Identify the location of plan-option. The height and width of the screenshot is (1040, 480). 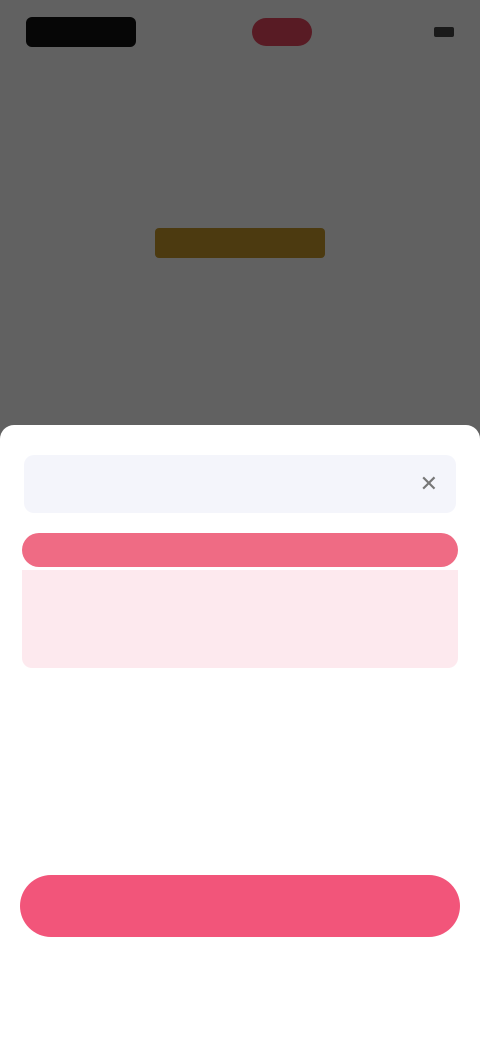
(240, 738).